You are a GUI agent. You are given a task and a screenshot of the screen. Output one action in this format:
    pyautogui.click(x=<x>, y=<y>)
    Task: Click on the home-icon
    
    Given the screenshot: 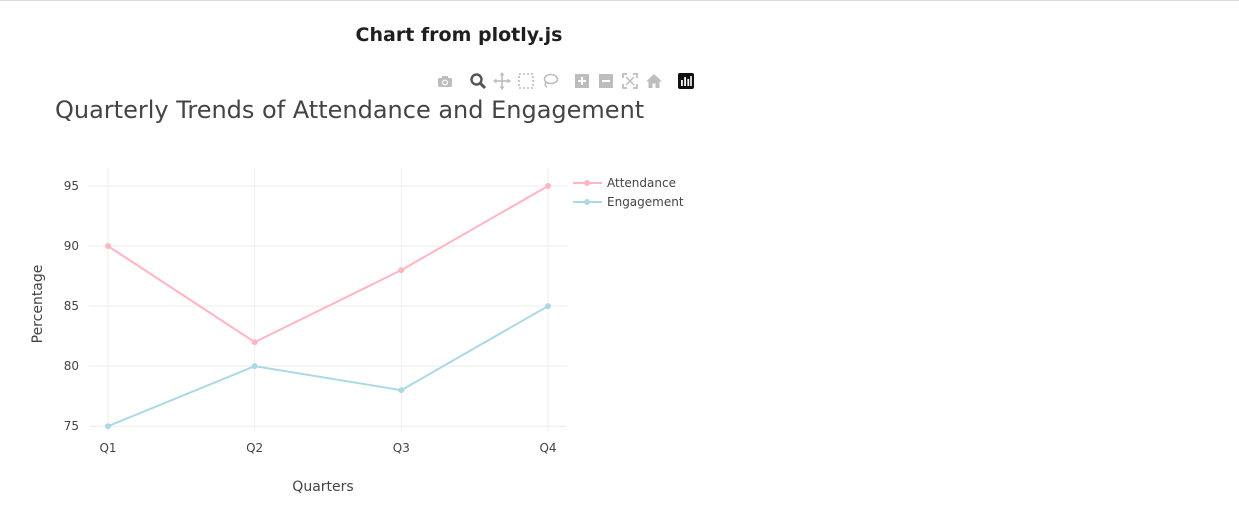 What is the action you would take?
    pyautogui.click(x=654, y=81)
    